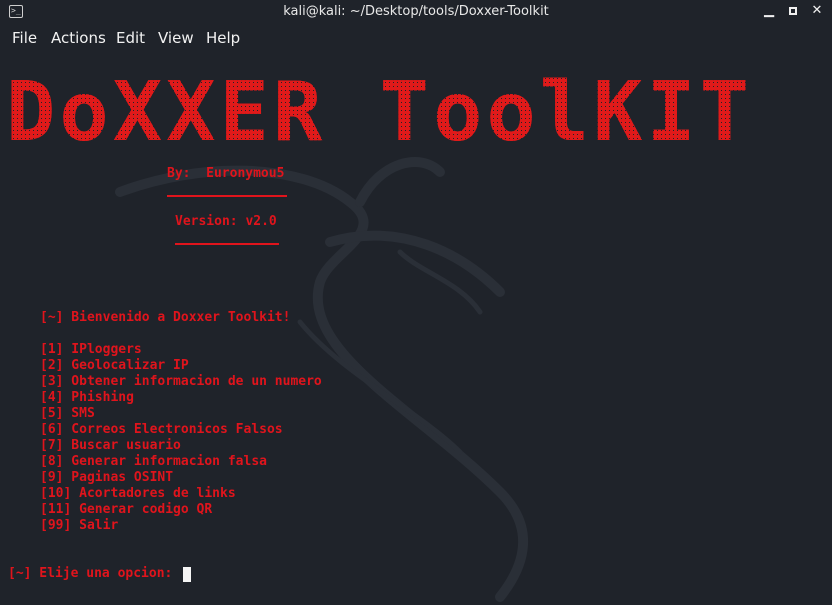 The height and width of the screenshot is (605, 832). I want to click on maximize-button, so click(793, 11).